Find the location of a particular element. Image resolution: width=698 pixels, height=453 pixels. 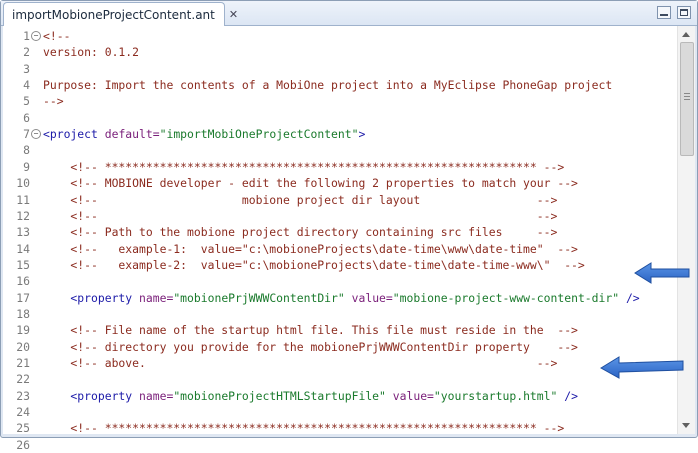

line-number: 8 is located at coordinates (26, 150).